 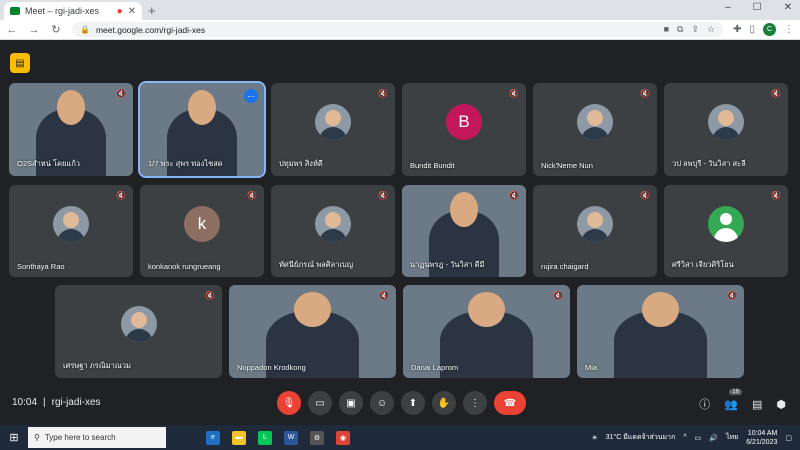 What do you see at coordinates (726, 129) in the screenshot?
I see `participant-tile: 🔇 วป ลพบุรี - วันวิสา สะลี` at bounding box center [726, 129].